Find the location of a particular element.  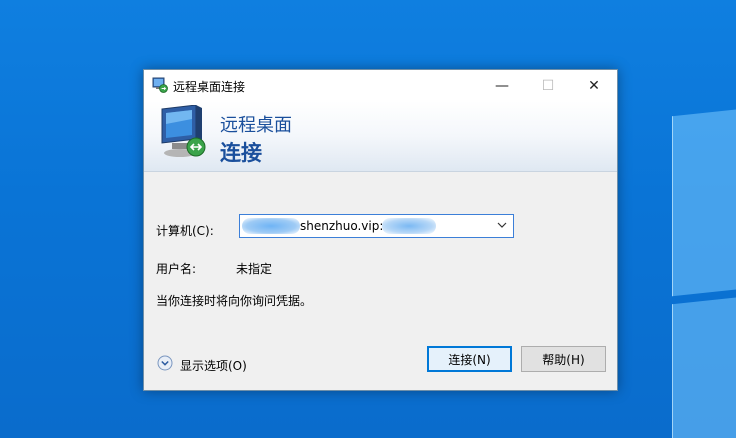

username-label: 用户名: is located at coordinates (176, 269).